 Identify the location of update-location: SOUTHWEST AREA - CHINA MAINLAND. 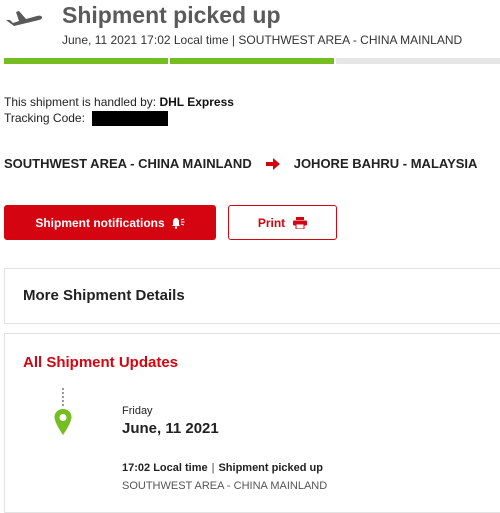
(225, 486).